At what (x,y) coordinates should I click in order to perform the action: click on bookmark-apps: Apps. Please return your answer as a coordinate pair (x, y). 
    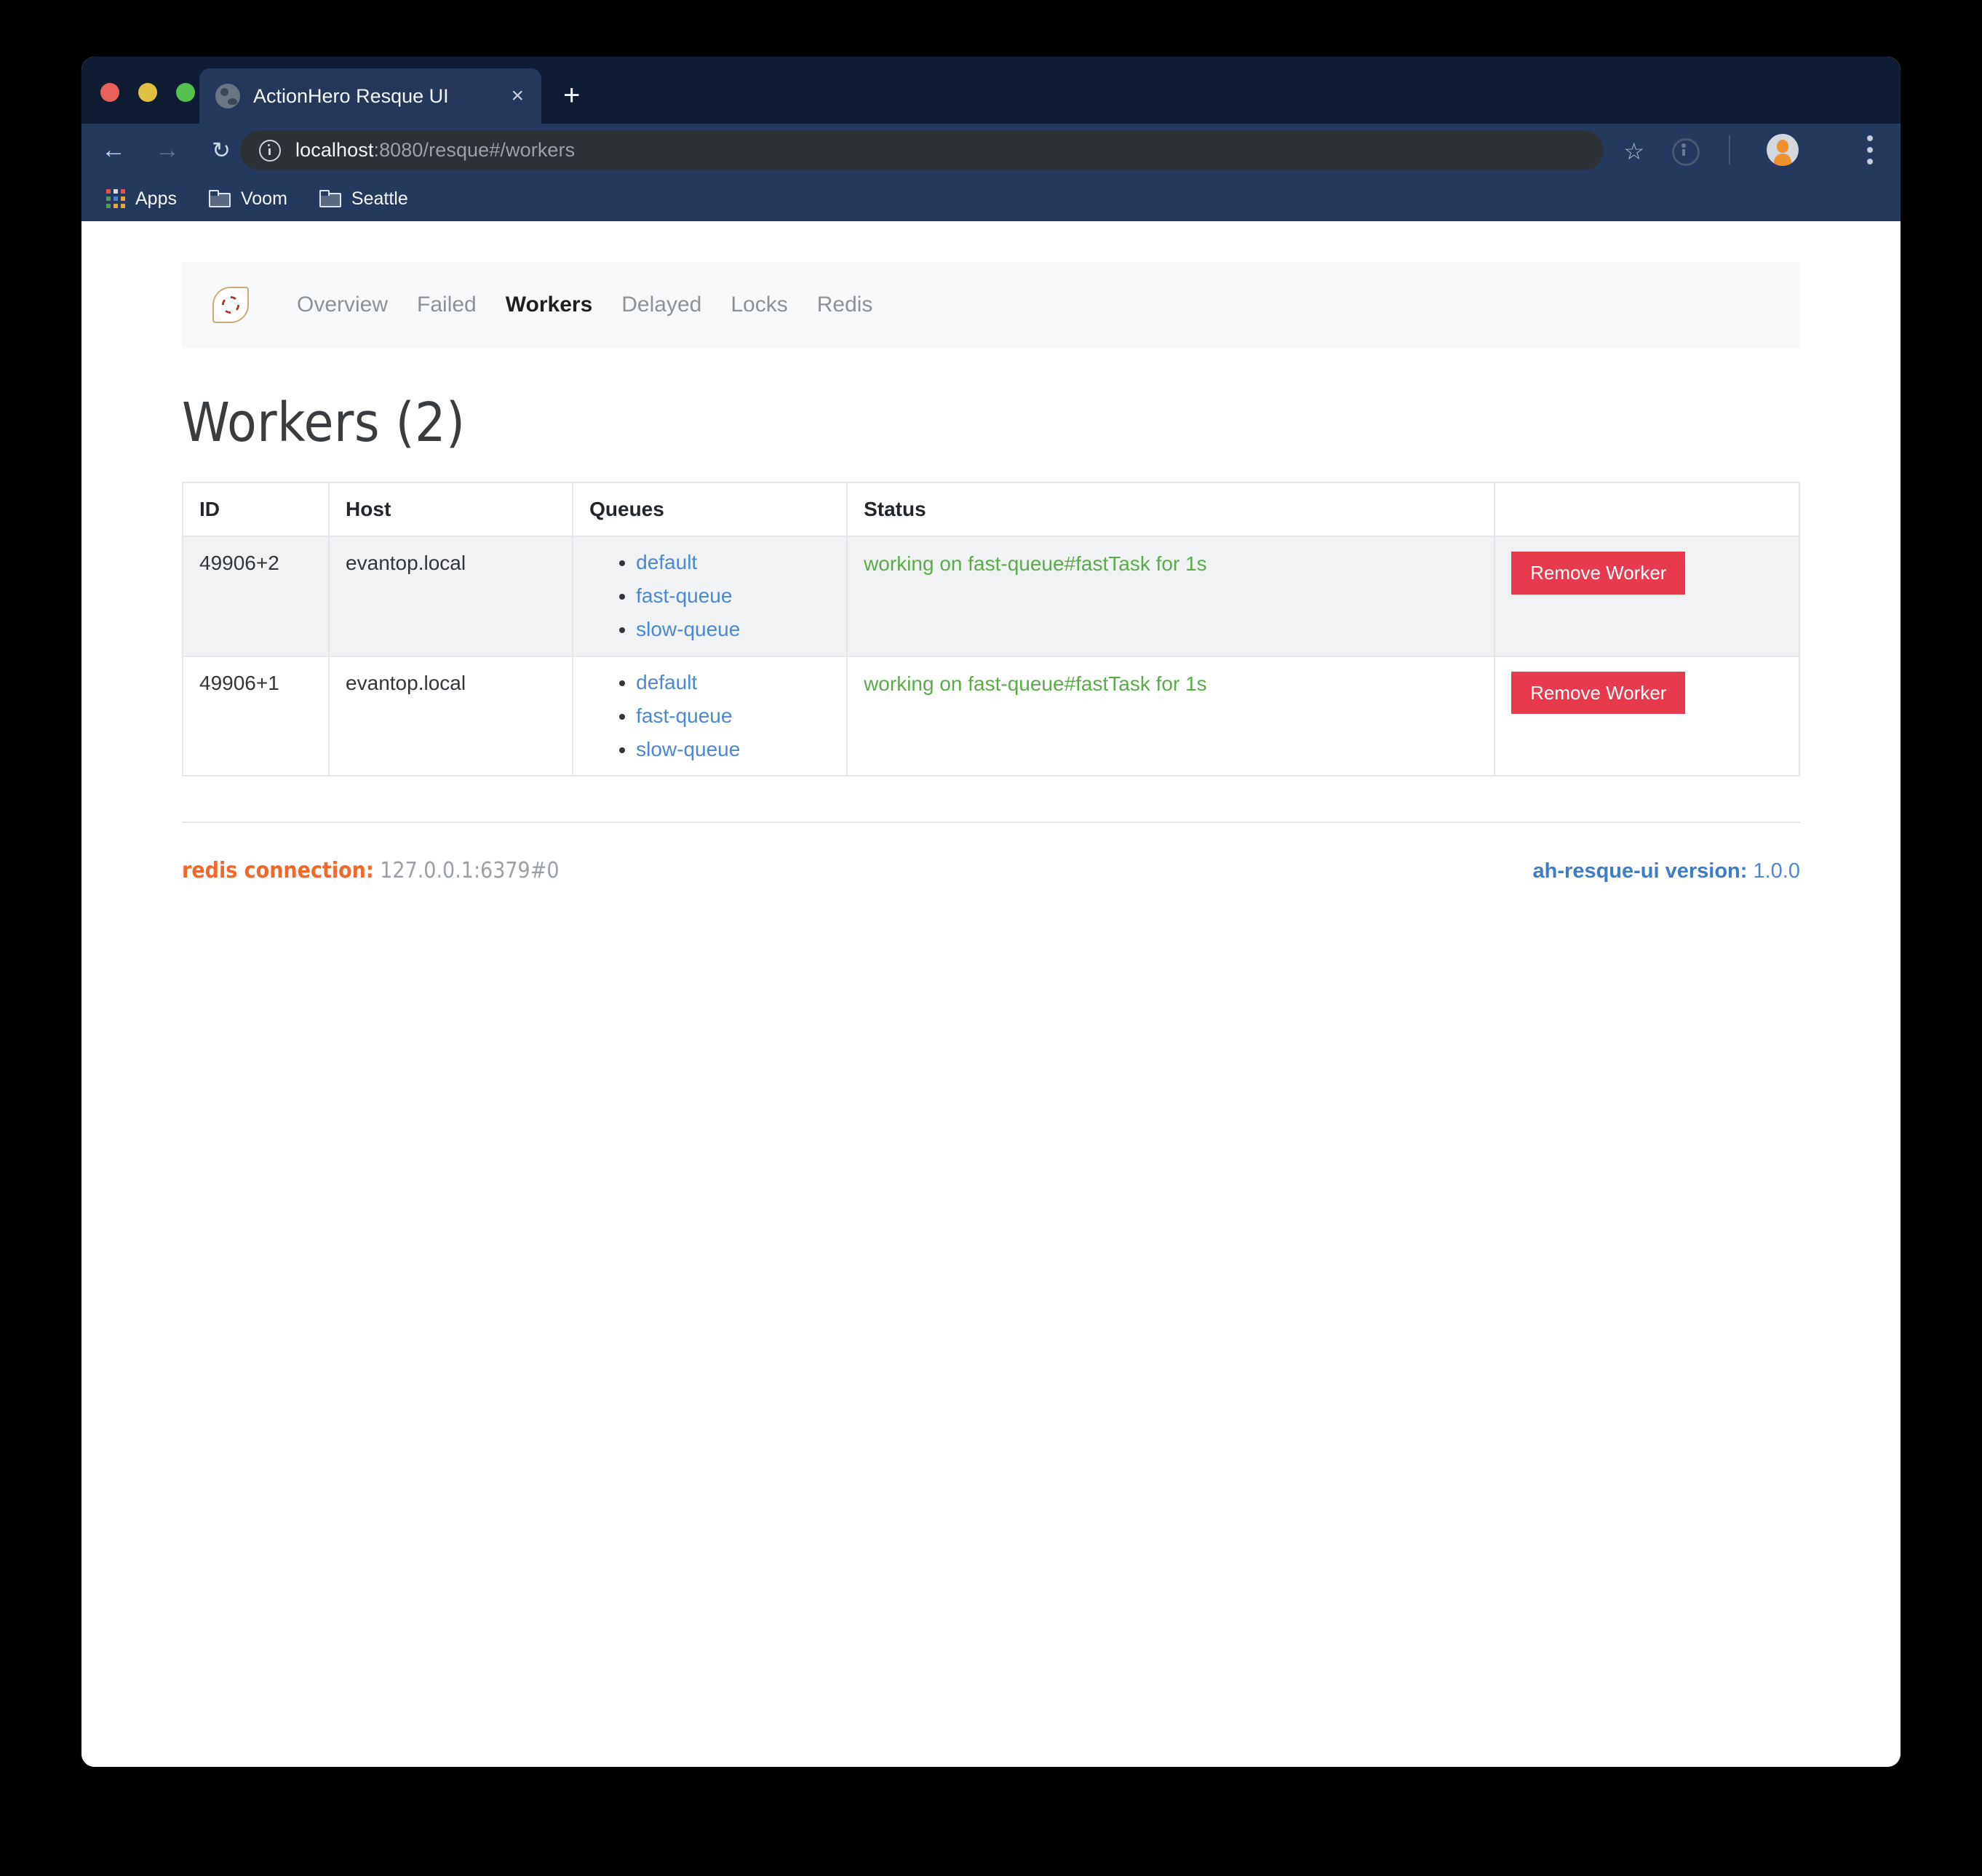
    Looking at the image, I should click on (141, 199).